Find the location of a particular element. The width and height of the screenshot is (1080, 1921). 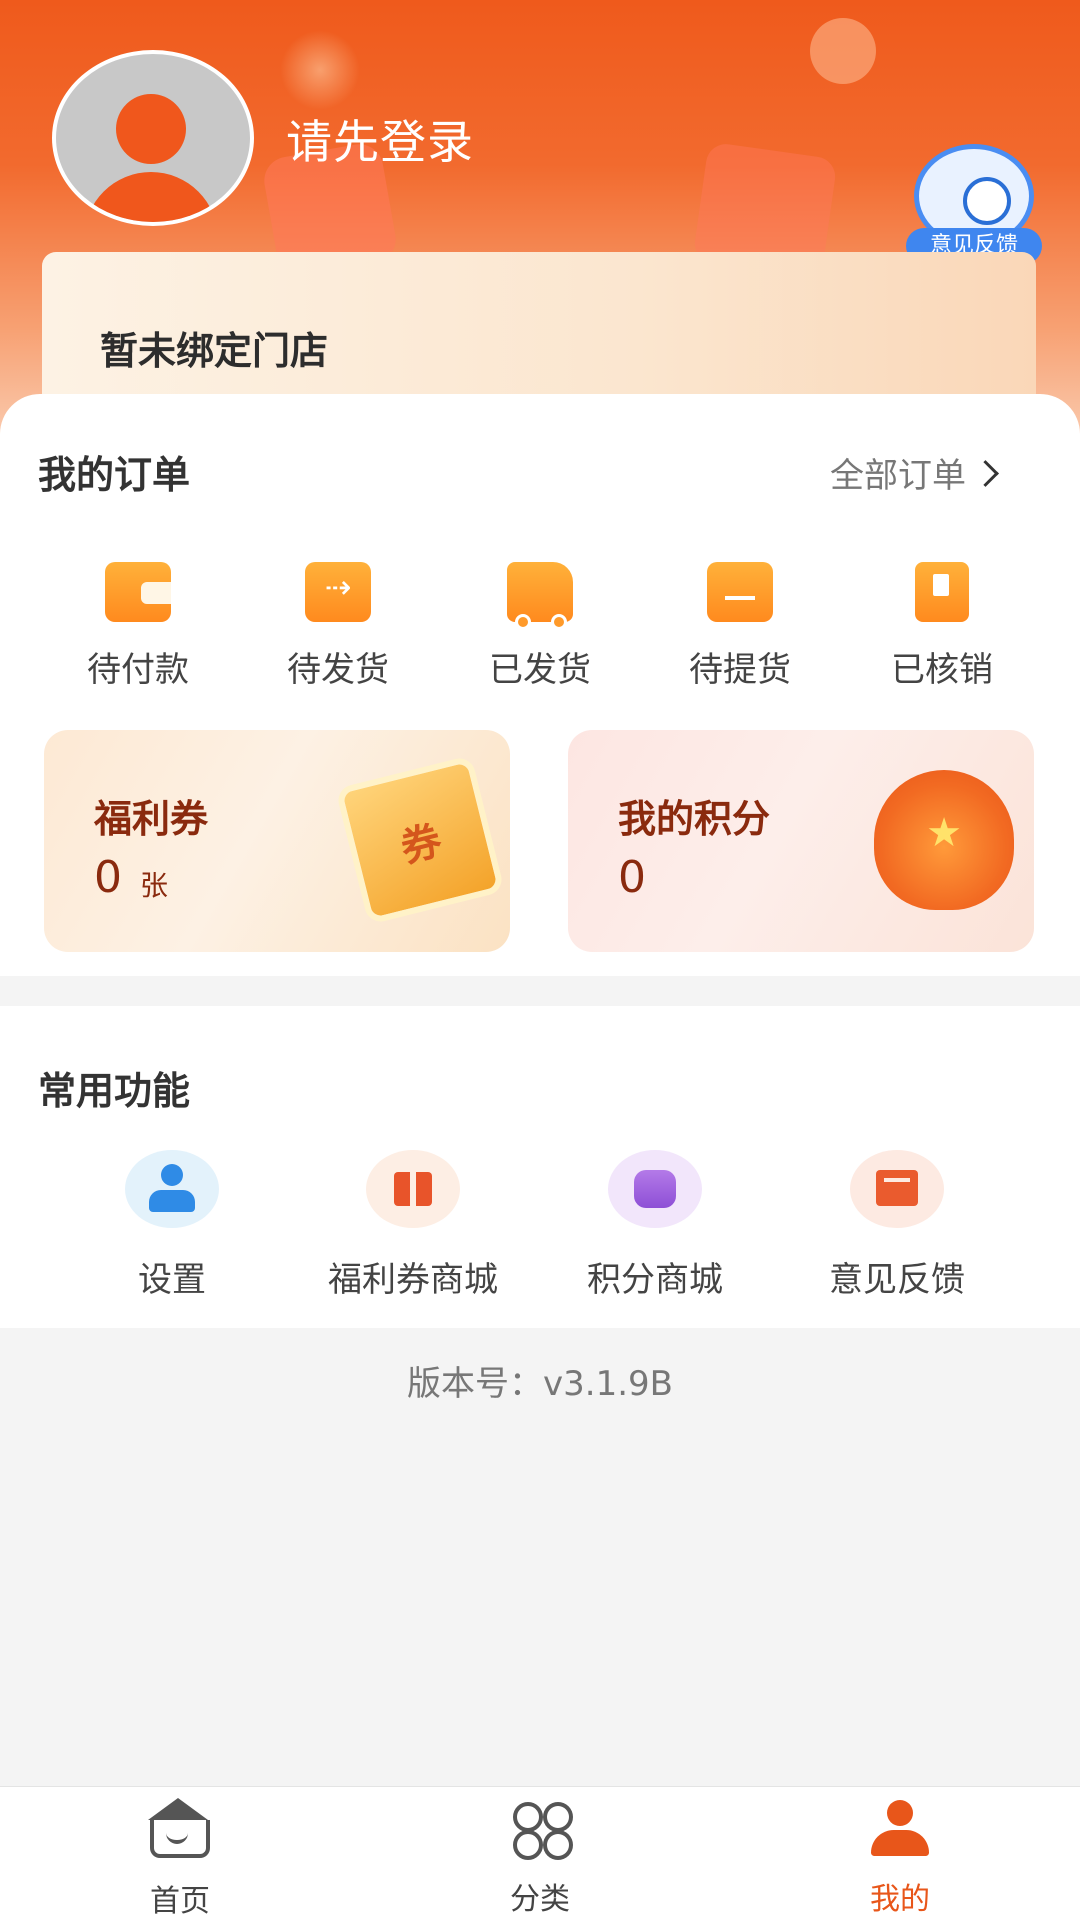

verified-doc-icon is located at coordinates (942, 592).